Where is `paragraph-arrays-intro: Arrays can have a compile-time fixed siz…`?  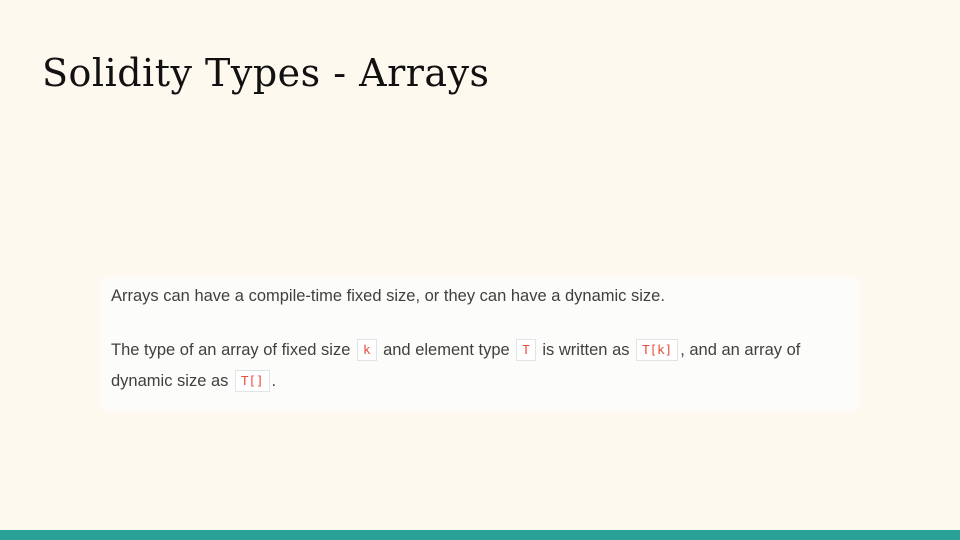 paragraph-arrays-intro: Arrays can have a compile-time fixed siz… is located at coordinates (388, 296).